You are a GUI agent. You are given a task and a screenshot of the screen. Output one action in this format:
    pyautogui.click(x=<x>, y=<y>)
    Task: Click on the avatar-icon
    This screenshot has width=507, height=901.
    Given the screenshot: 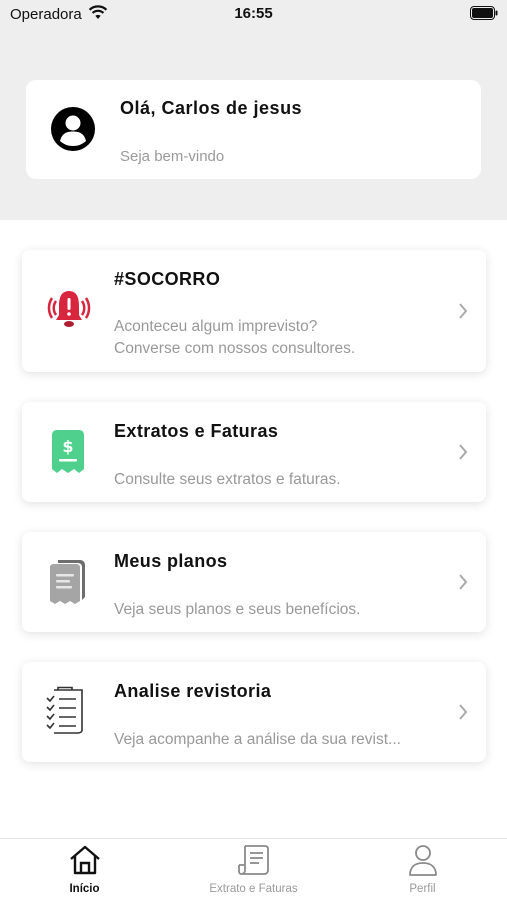 What is the action you would take?
    pyautogui.click(x=73, y=131)
    